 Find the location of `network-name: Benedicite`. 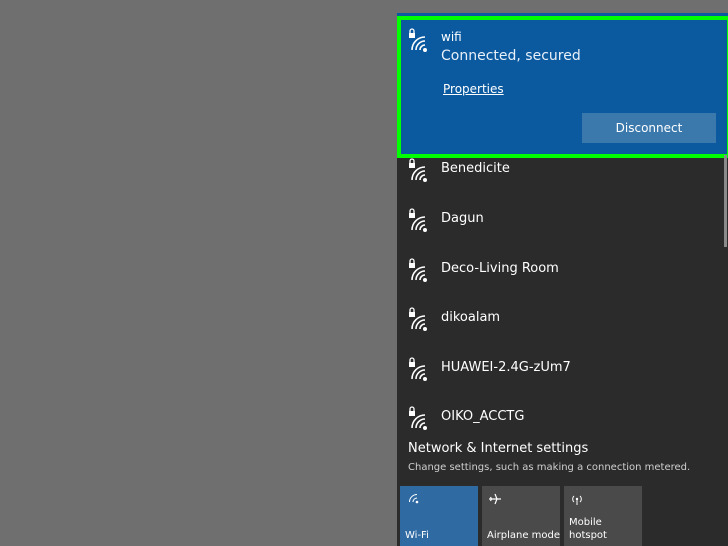

network-name: Benedicite is located at coordinates (475, 168).